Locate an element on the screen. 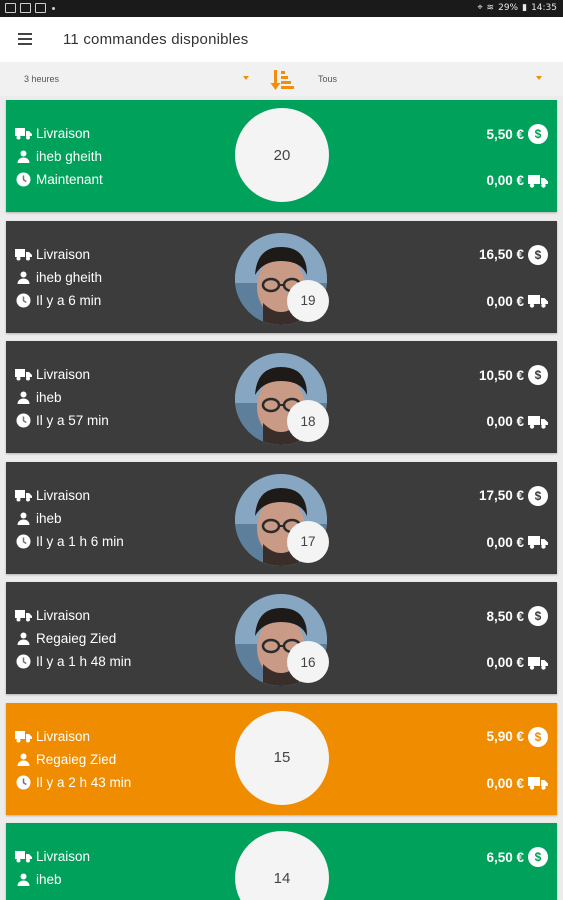 The height and width of the screenshot is (900, 563). sort-order-icon is located at coordinates (282, 80).